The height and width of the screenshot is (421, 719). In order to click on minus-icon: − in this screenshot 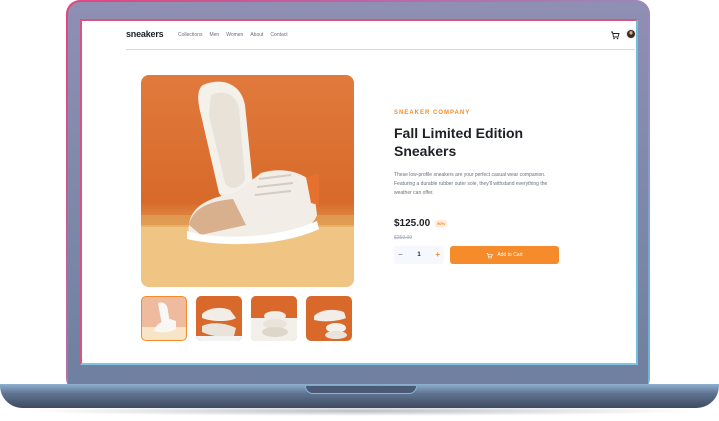, I will do `click(400, 255)`.